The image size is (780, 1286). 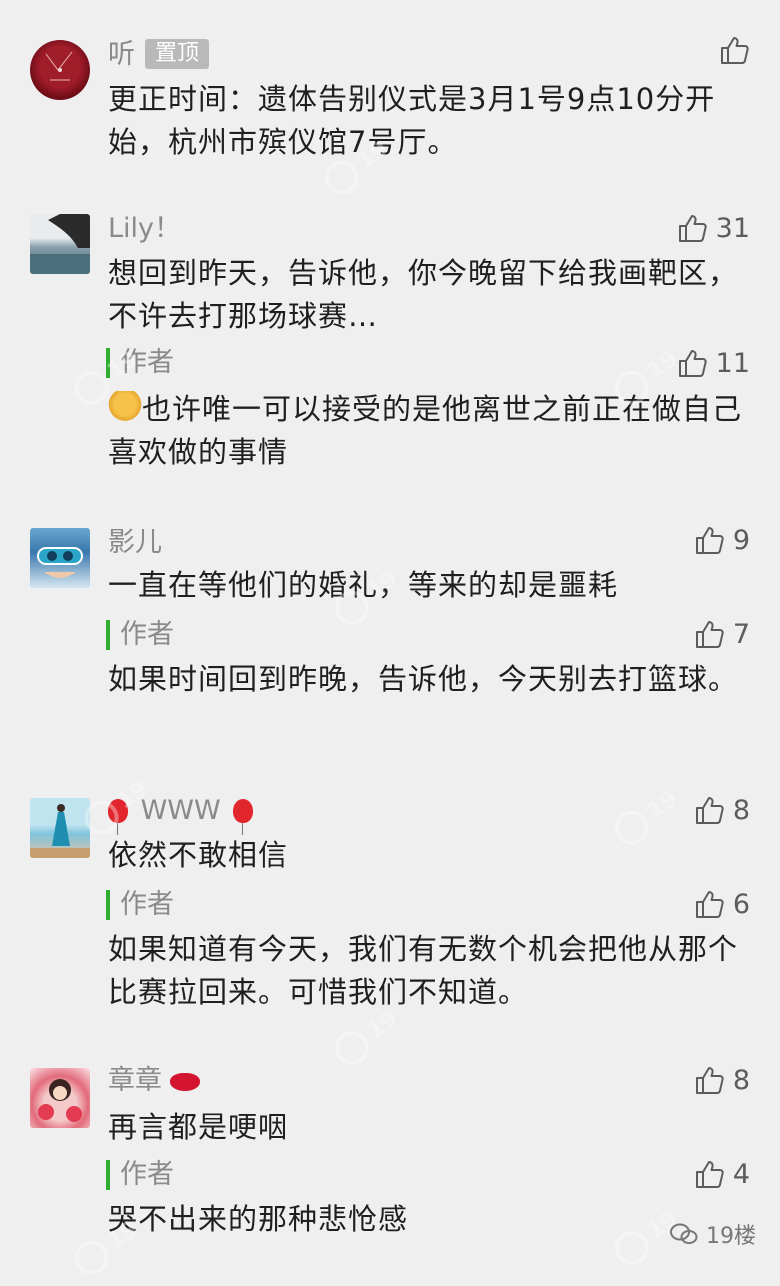 I want to click on like-count: 4, so click(x=741, y=1174).